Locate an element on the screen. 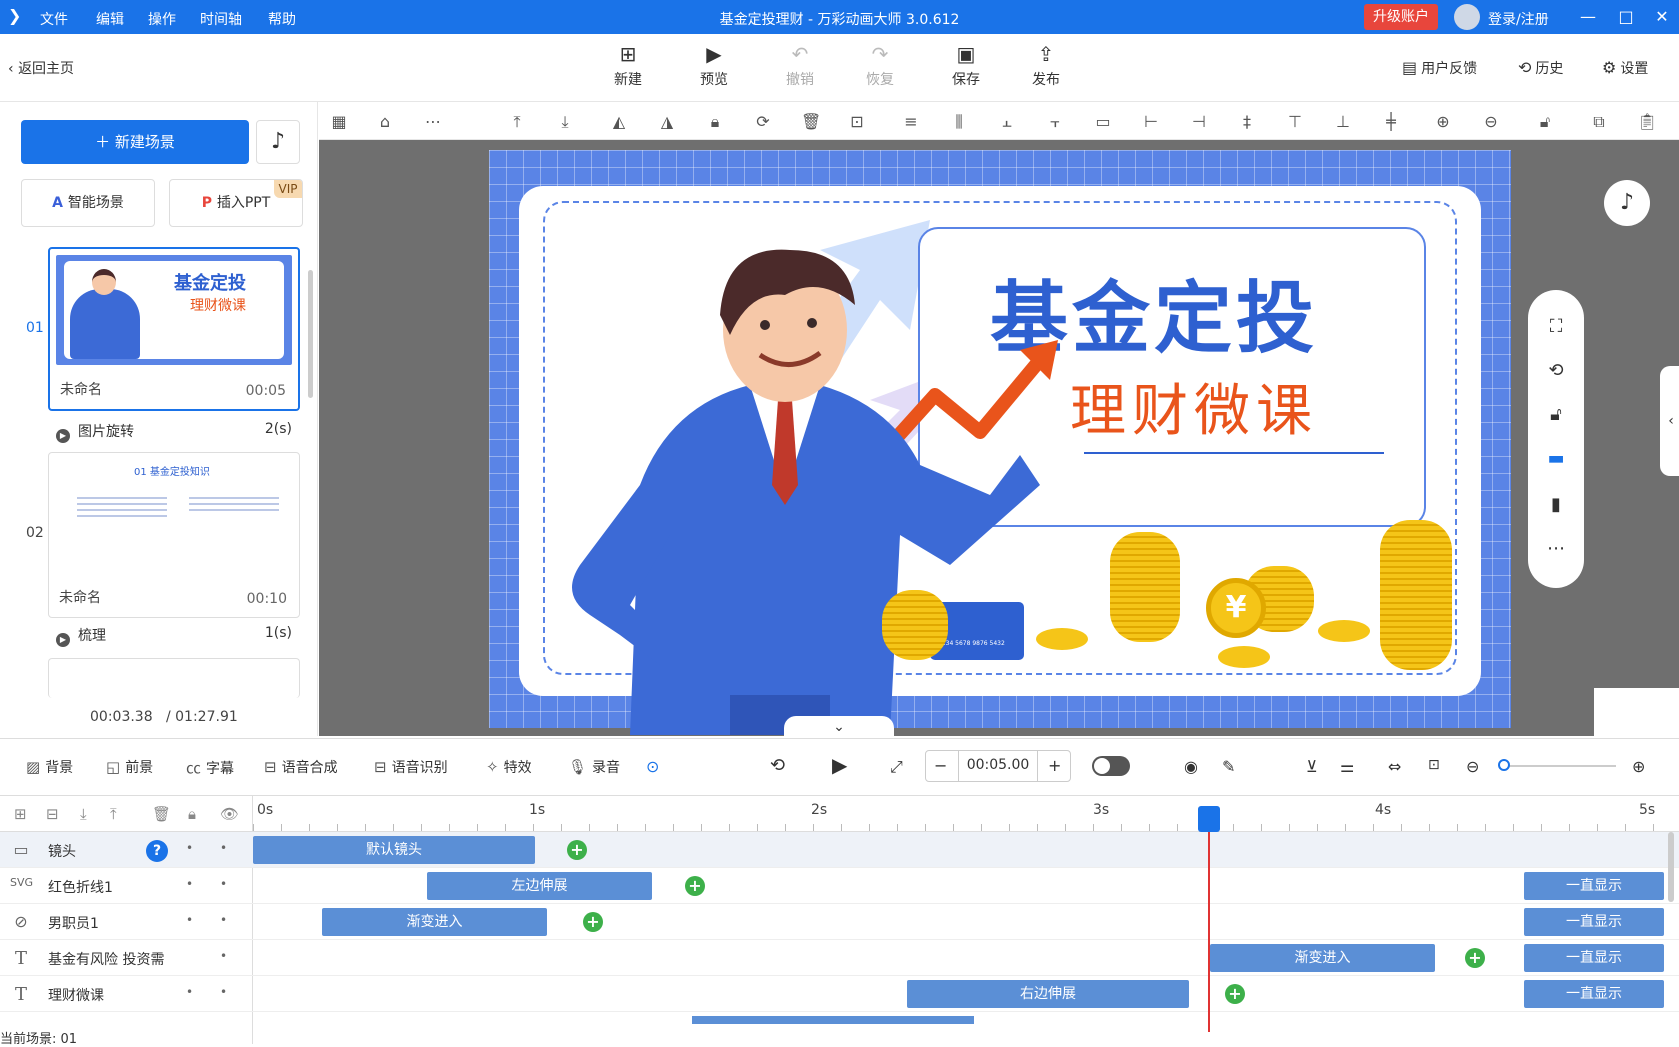 This screenshot has width=1679, height=1047. filter-icon: ⊻ is located at coordinates (1312, 766).